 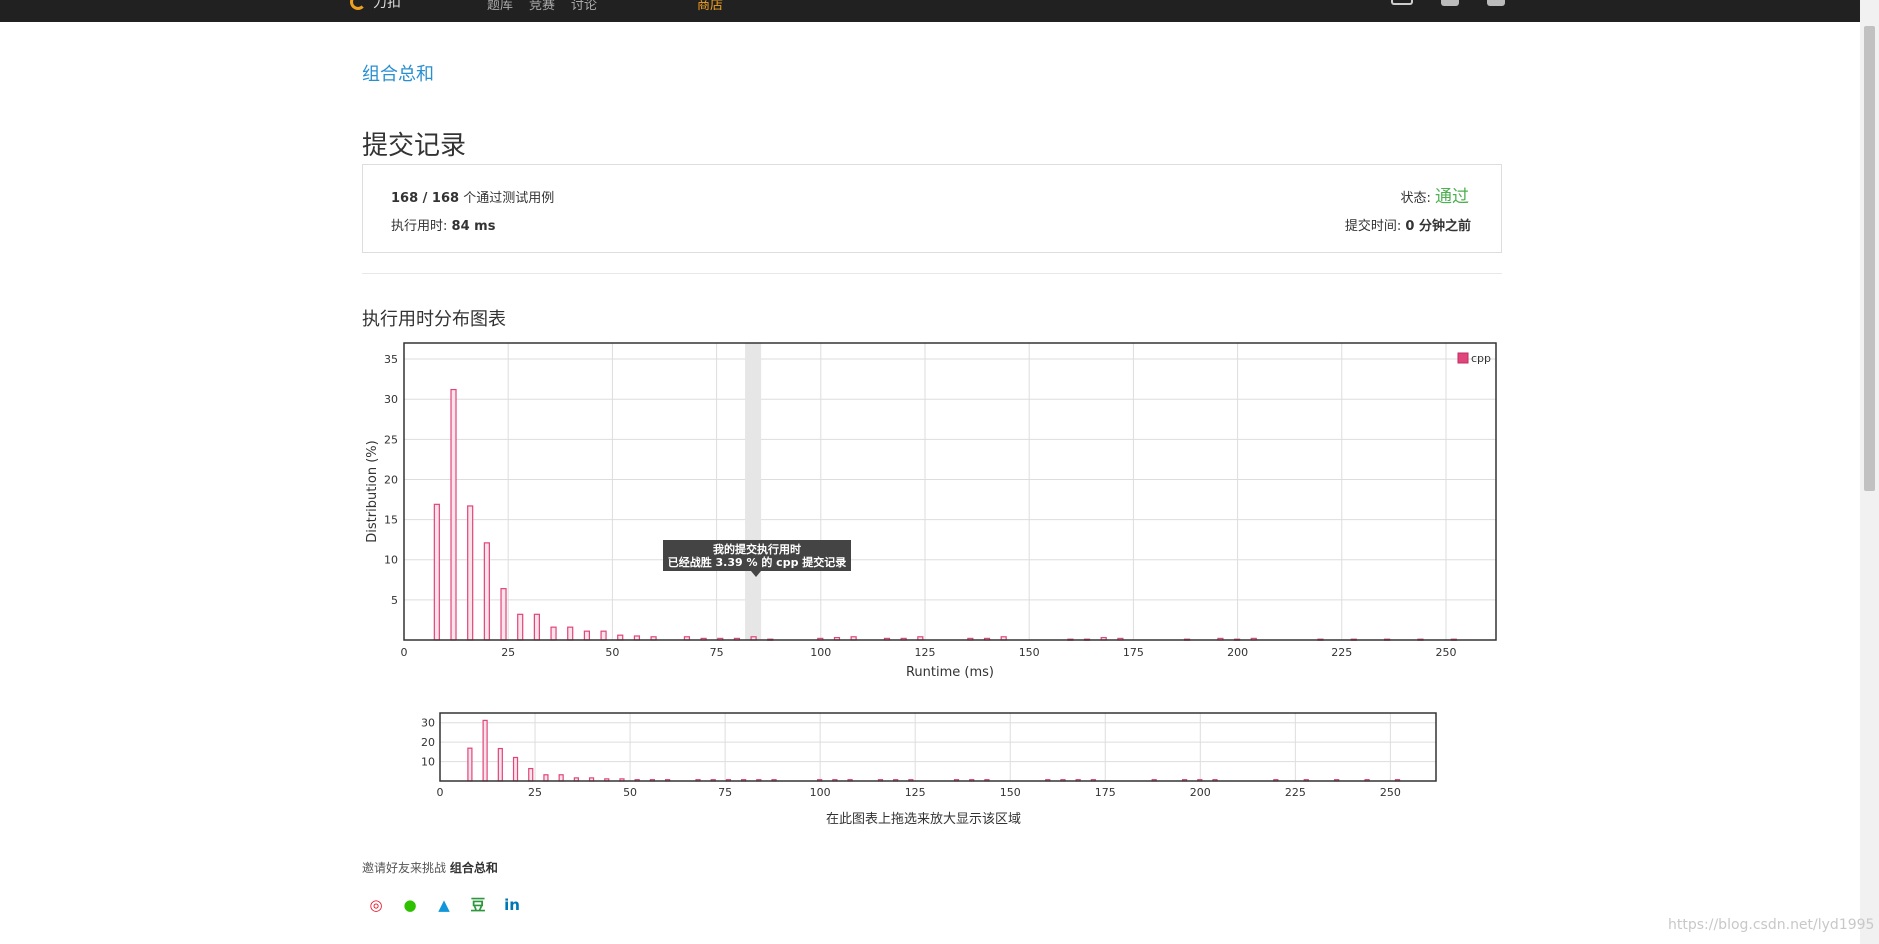 What do you see at coordinates (394, 600) in the screenshot?
I see `y-tick-label: 5` at bounding box center [394, 600].